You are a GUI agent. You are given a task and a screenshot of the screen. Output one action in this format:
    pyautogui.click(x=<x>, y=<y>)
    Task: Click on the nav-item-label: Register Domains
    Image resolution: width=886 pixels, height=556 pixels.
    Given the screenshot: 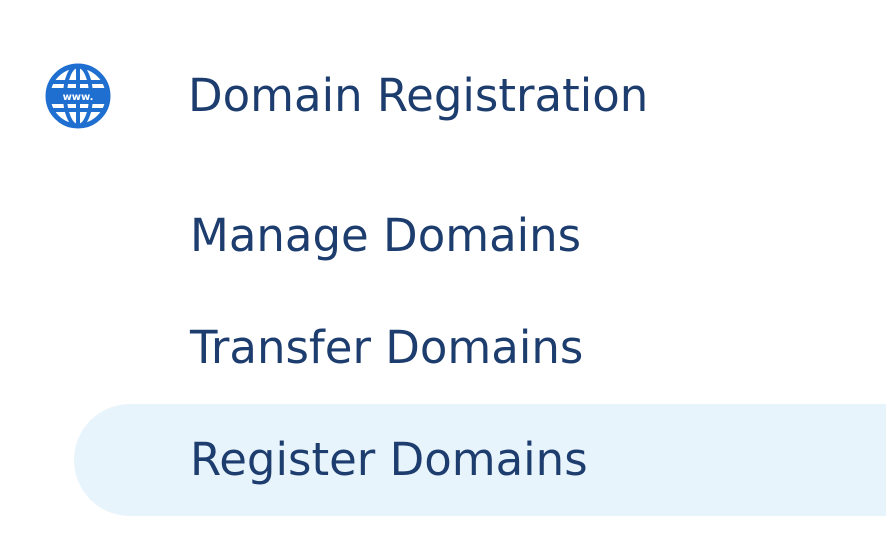 What is the action you would take?
    pyautogui.click(x=389, y=459)
    